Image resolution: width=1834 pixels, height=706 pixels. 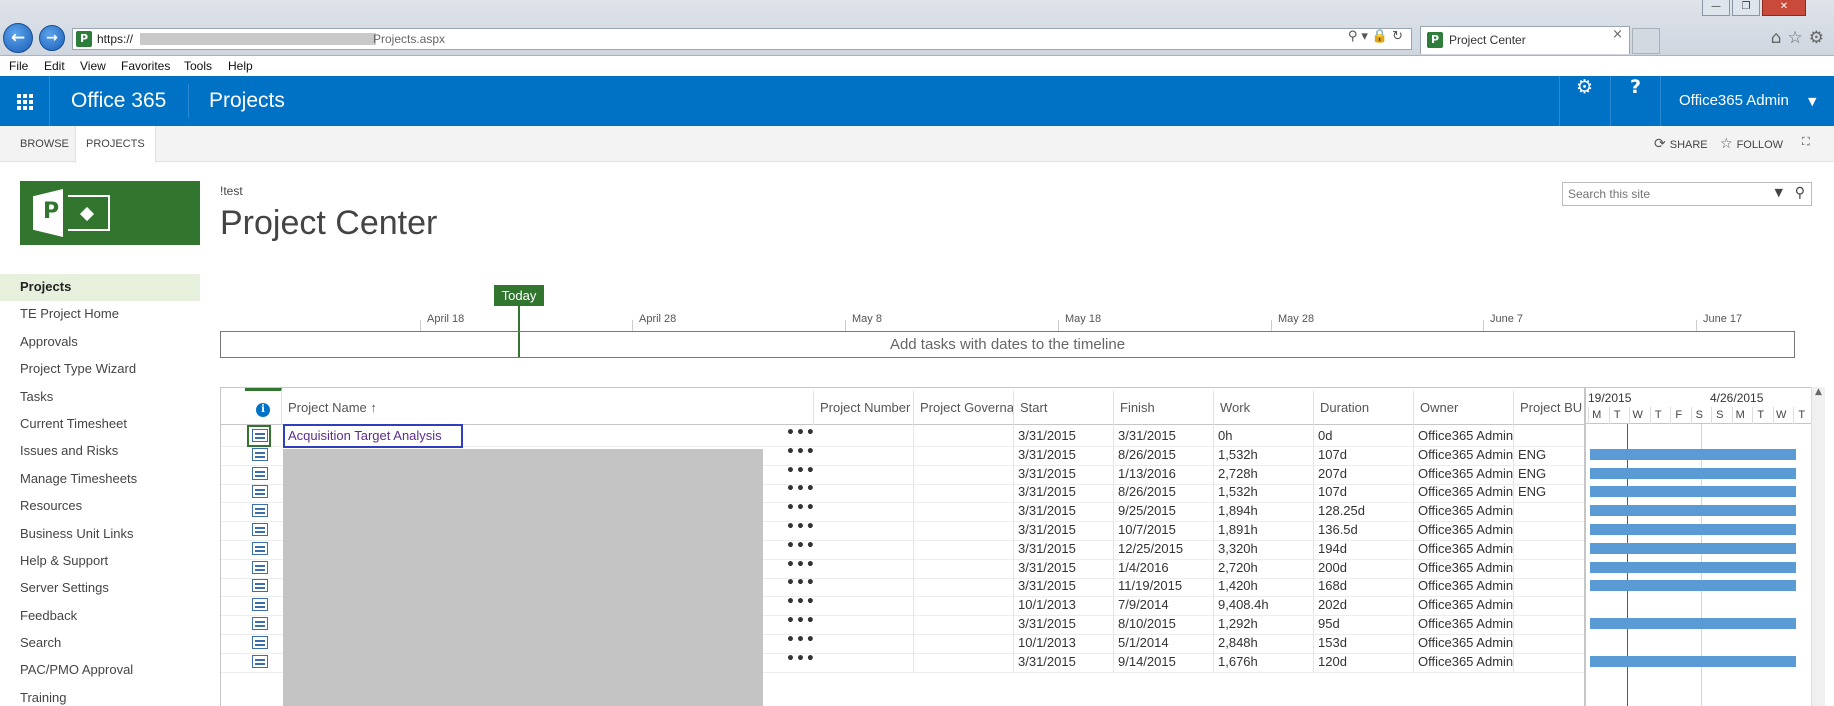 I want to click on address-bar: P https:// Projects.aspx ⚲▾🔒↻, so click(x=742, y=39).